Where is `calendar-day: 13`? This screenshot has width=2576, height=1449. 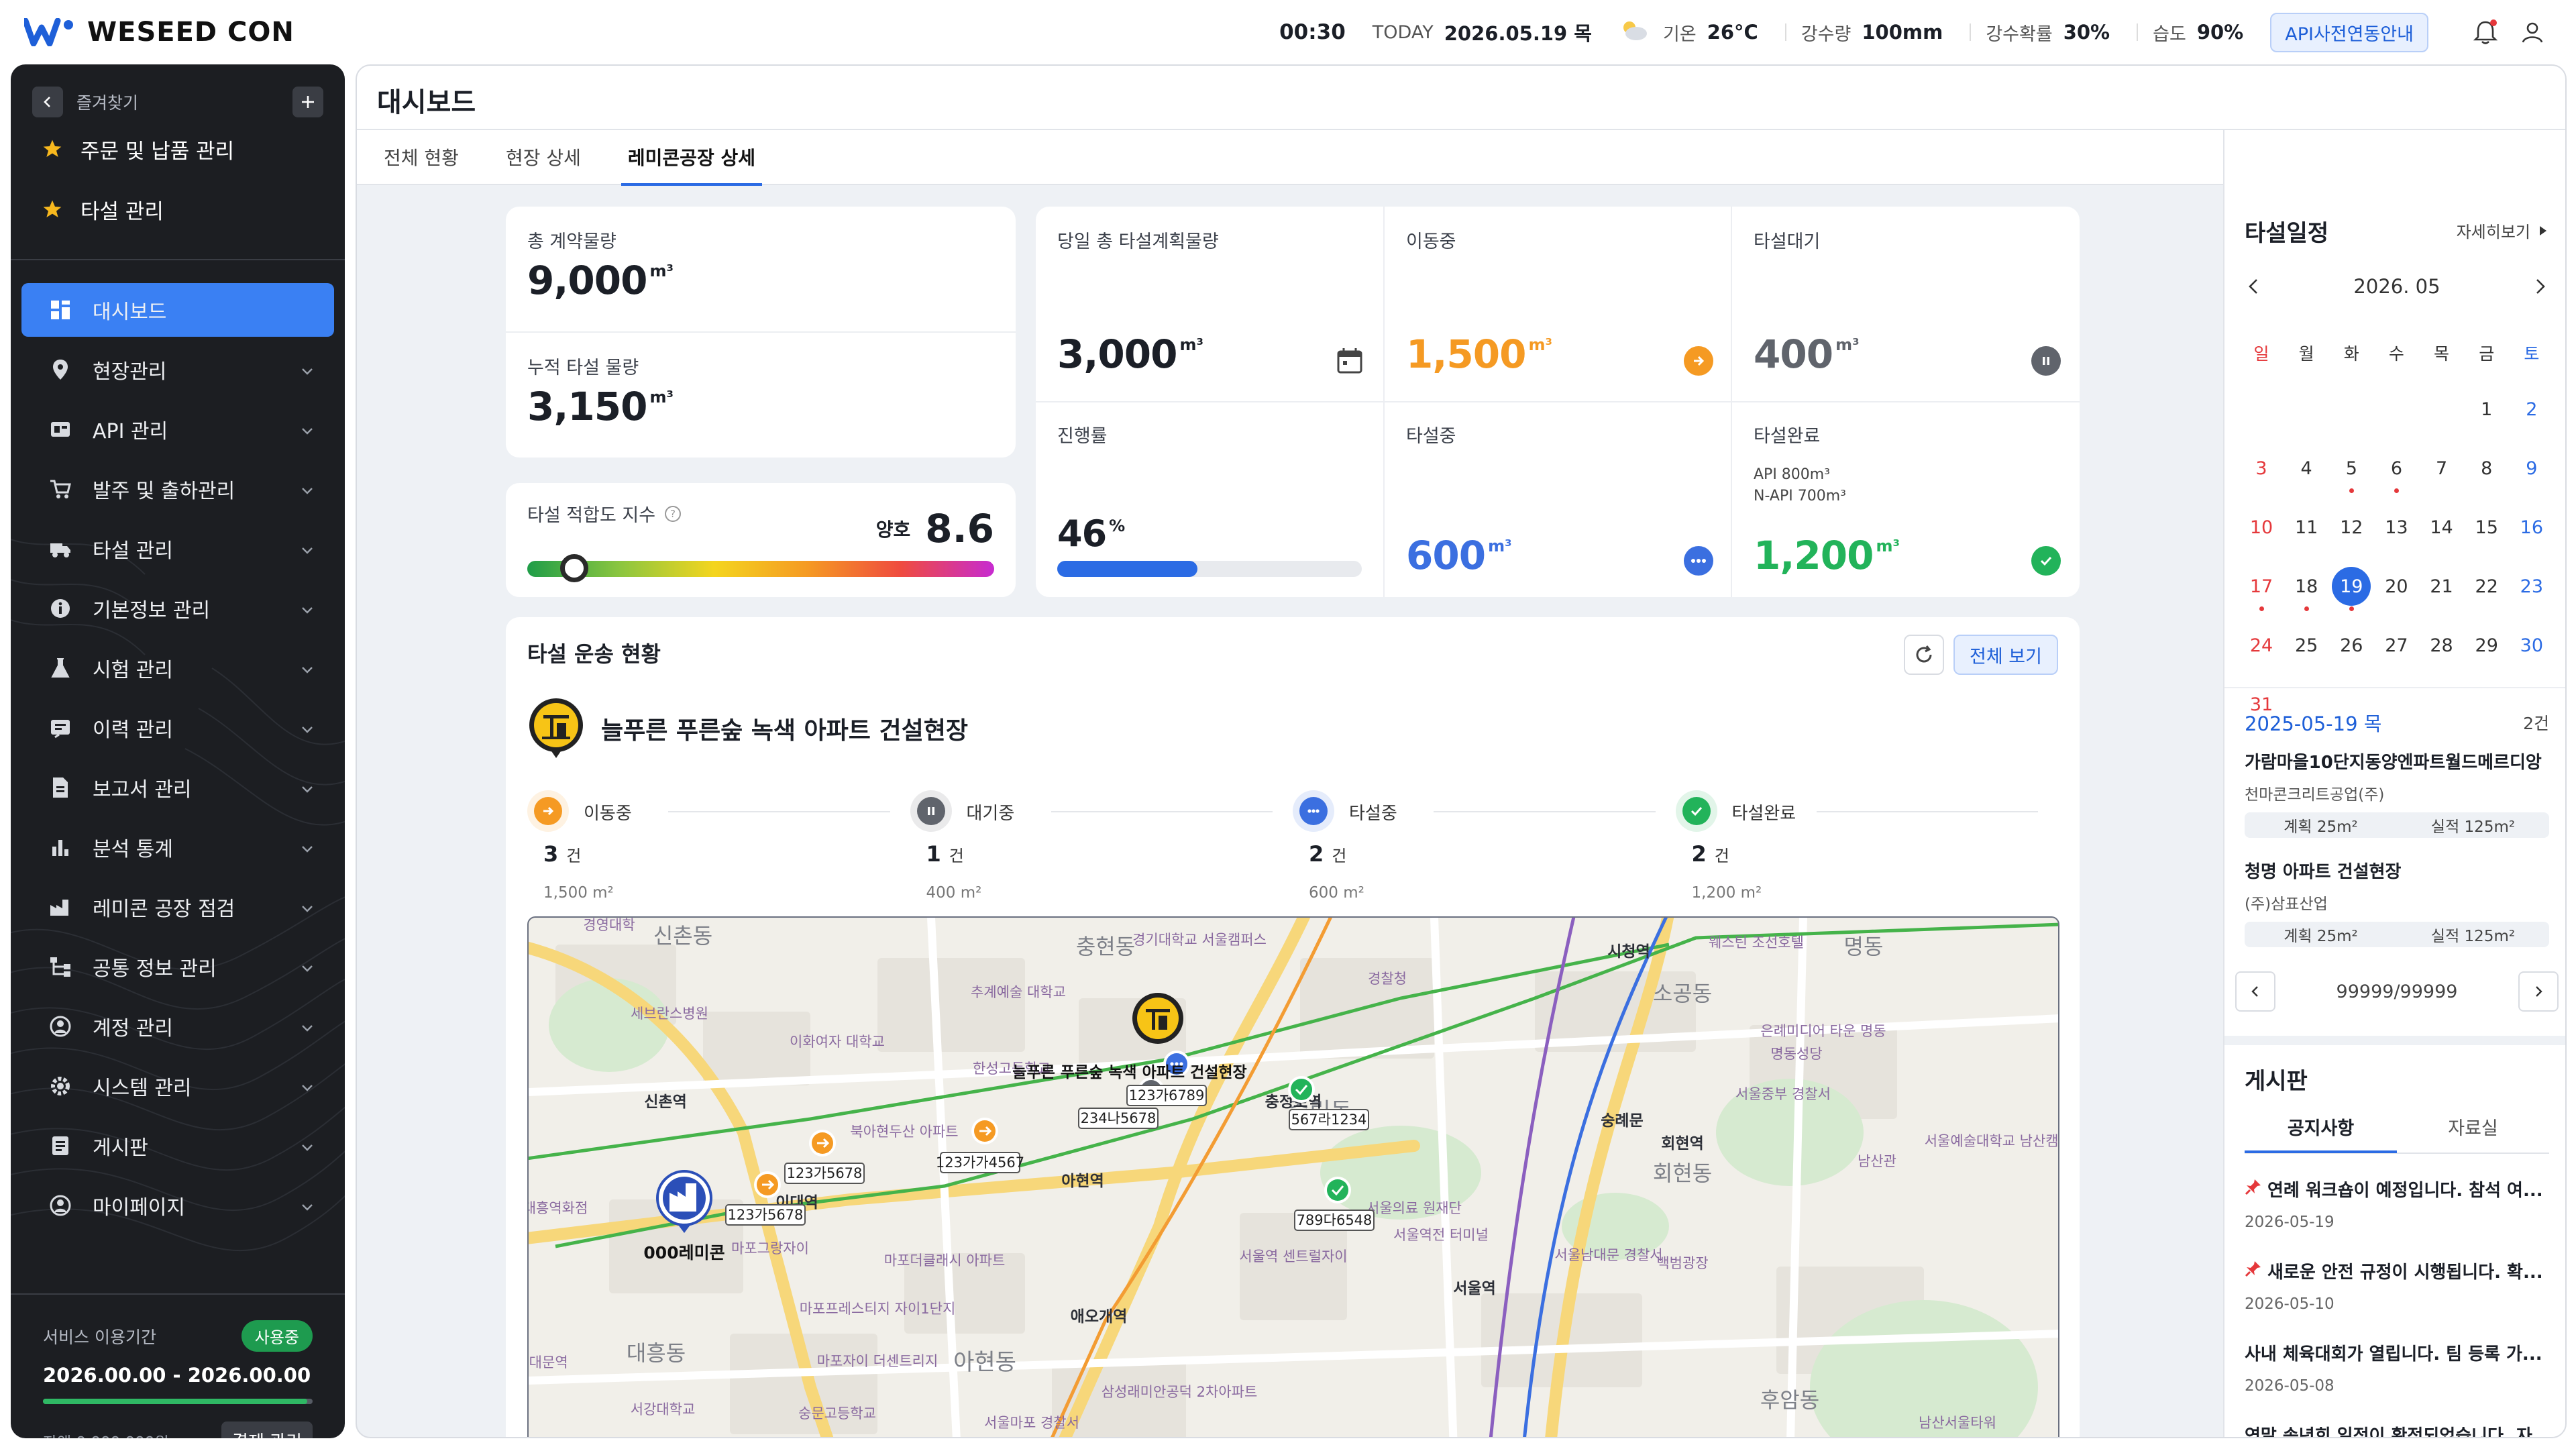 calendar-day: 13 is located at coordinates (2396, 527).